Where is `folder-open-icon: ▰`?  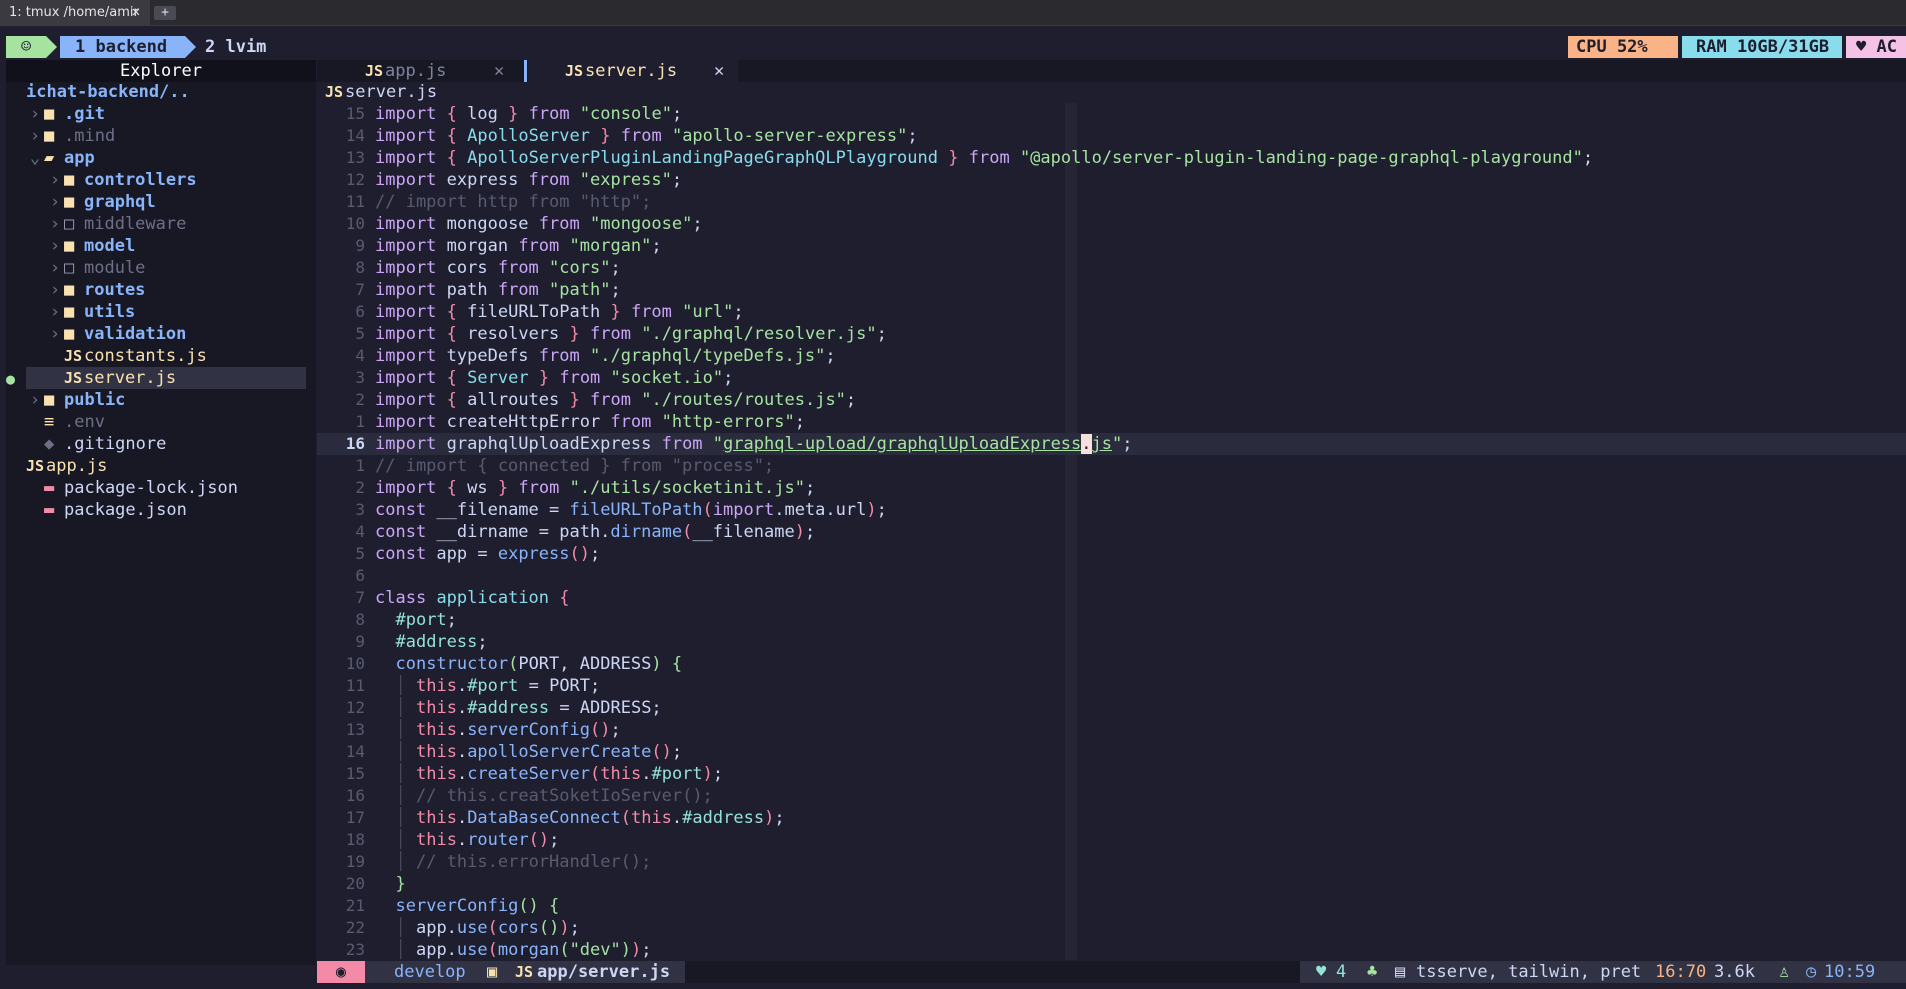
folder-open-icon: ▰ is located at coordinates (49, 158).